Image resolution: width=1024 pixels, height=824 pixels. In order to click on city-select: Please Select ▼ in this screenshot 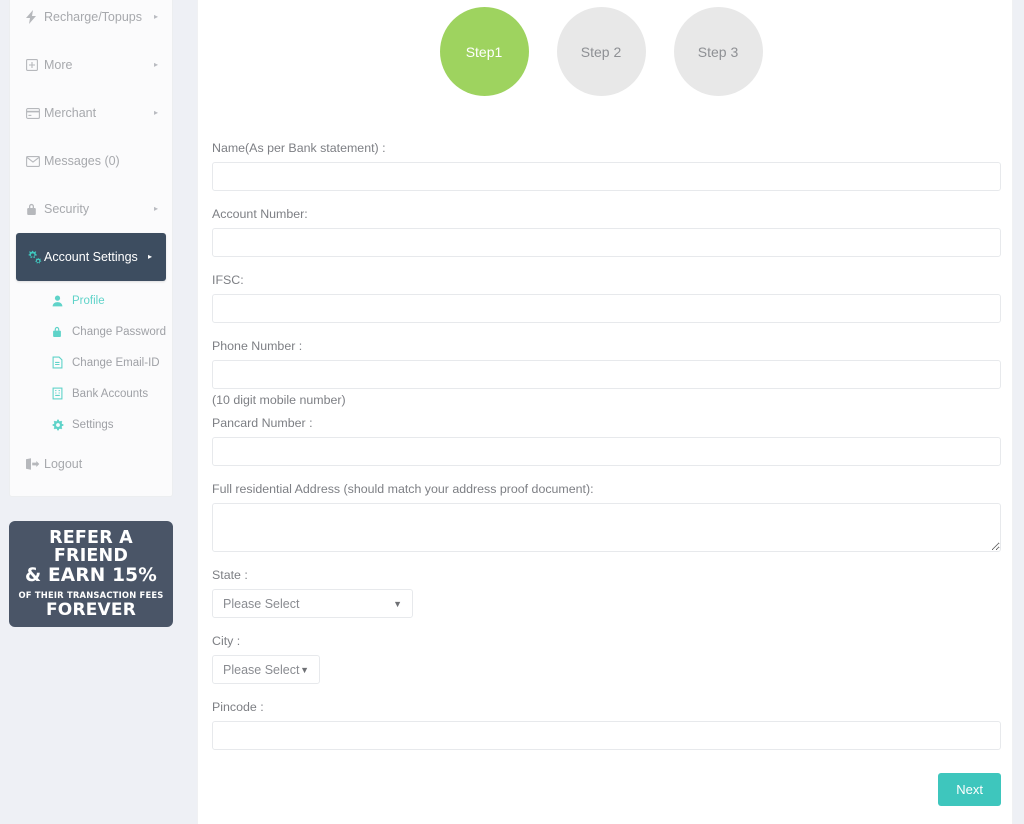, I will do `click(266, 669)`.